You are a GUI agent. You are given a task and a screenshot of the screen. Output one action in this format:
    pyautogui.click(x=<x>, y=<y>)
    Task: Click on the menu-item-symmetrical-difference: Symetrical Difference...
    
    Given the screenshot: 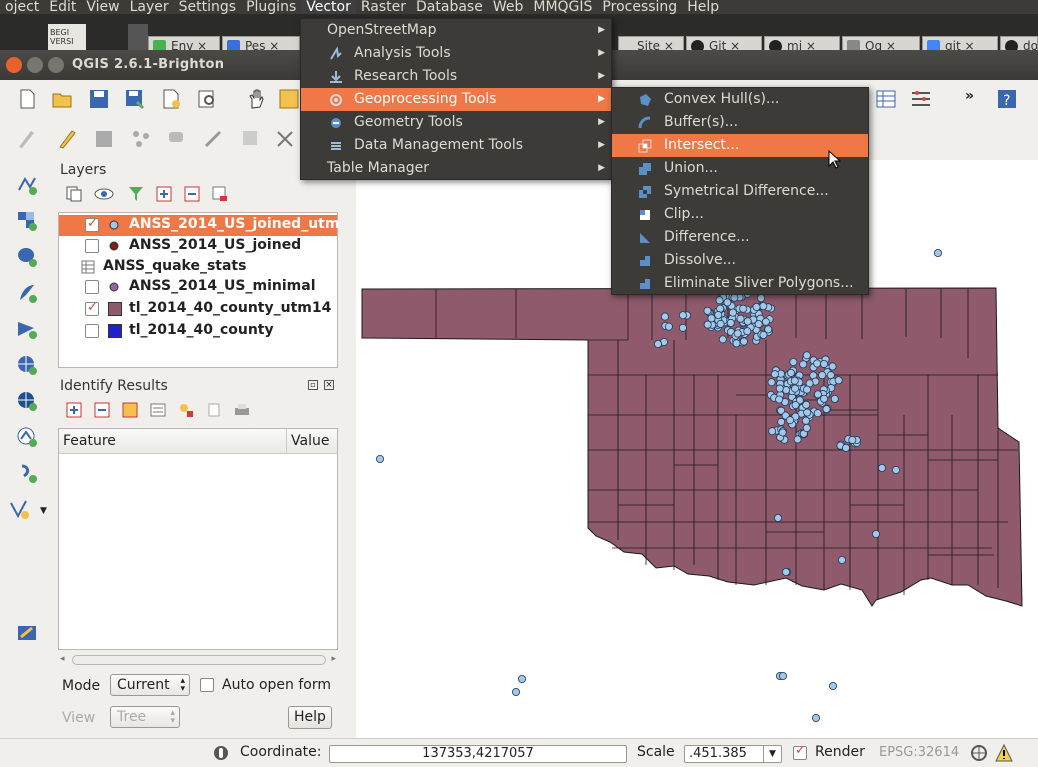 What is the action you would take?
    pyautogui.click(x=740, y=191)
    